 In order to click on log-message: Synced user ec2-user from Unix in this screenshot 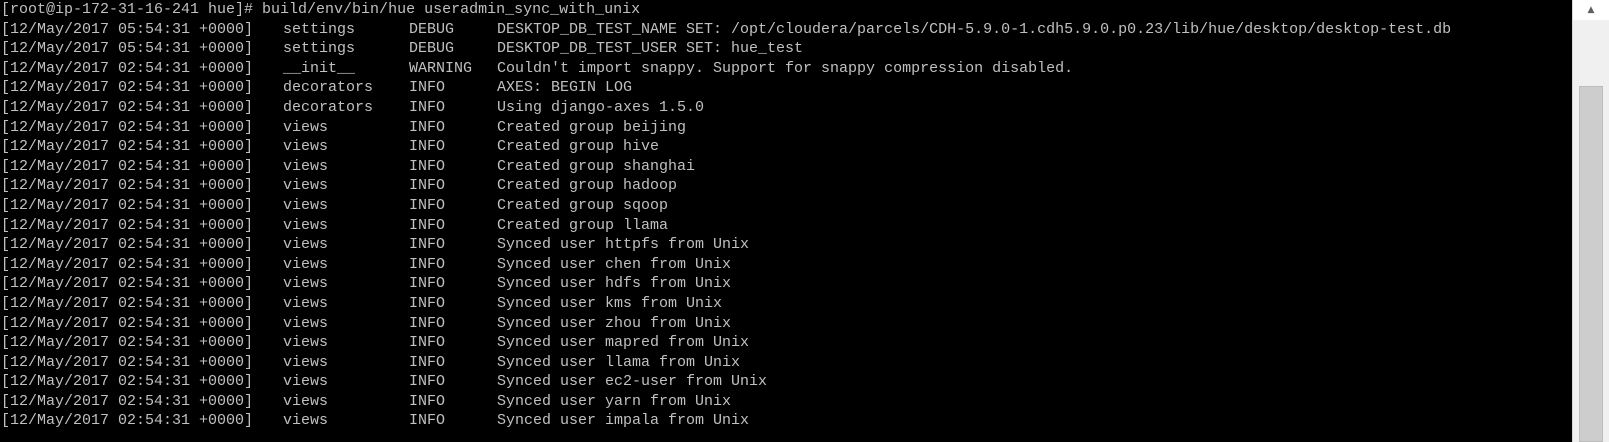, I will do `click(632, 382)`.